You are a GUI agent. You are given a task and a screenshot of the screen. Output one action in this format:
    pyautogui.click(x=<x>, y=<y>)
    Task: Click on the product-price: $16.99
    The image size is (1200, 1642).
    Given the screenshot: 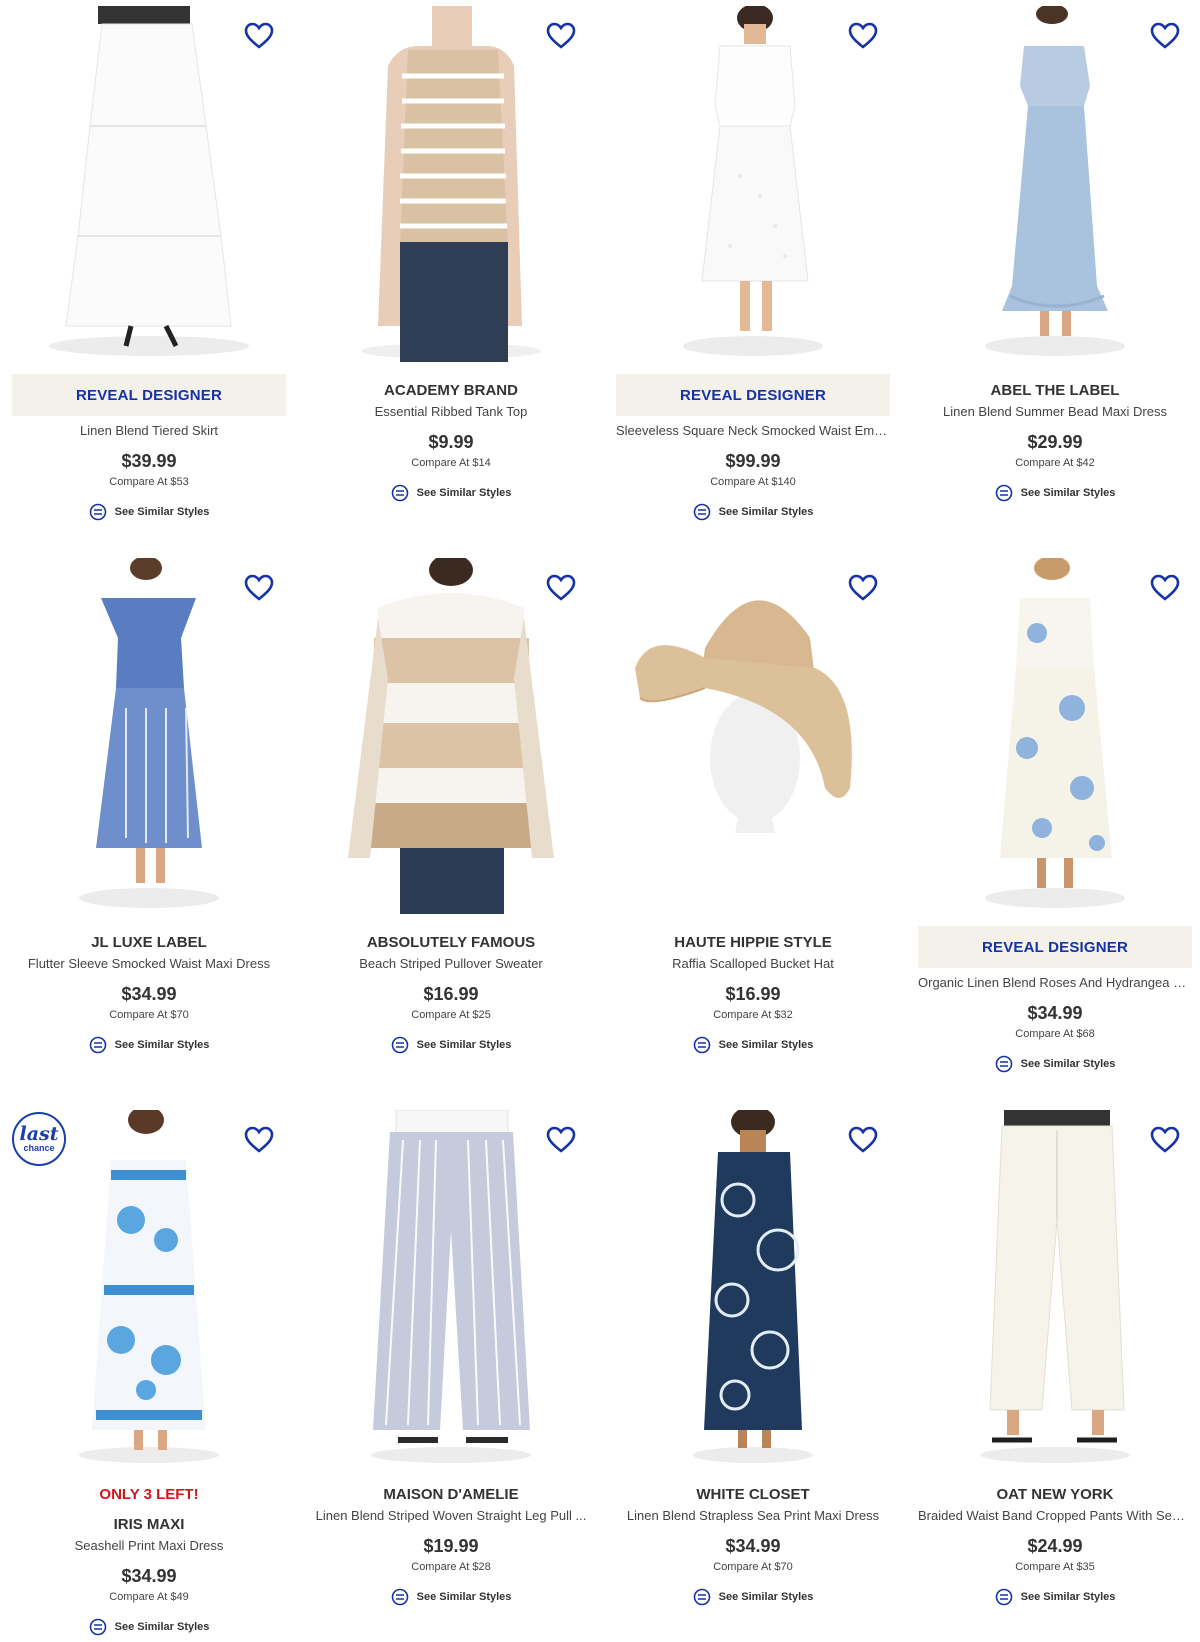 What is the action you would take?
    pyautogui.click(x=451, y=994)
    